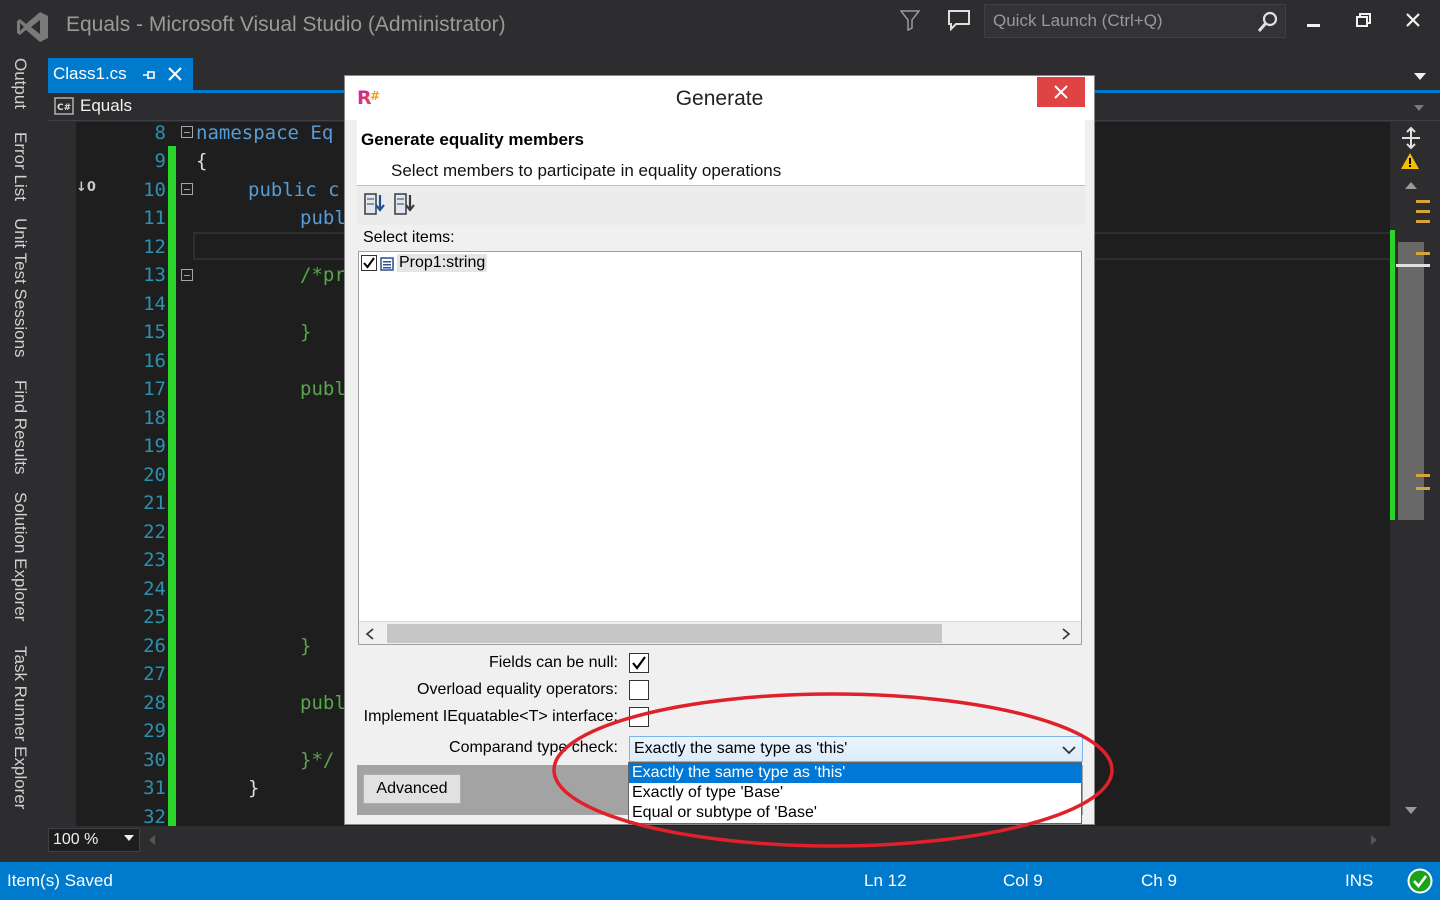  What do you see at coordinates (490, 716) in the screenshot?
I see `iequatable-label: Implement IEquatable<T> interface:` at bounding box center [490, 716].